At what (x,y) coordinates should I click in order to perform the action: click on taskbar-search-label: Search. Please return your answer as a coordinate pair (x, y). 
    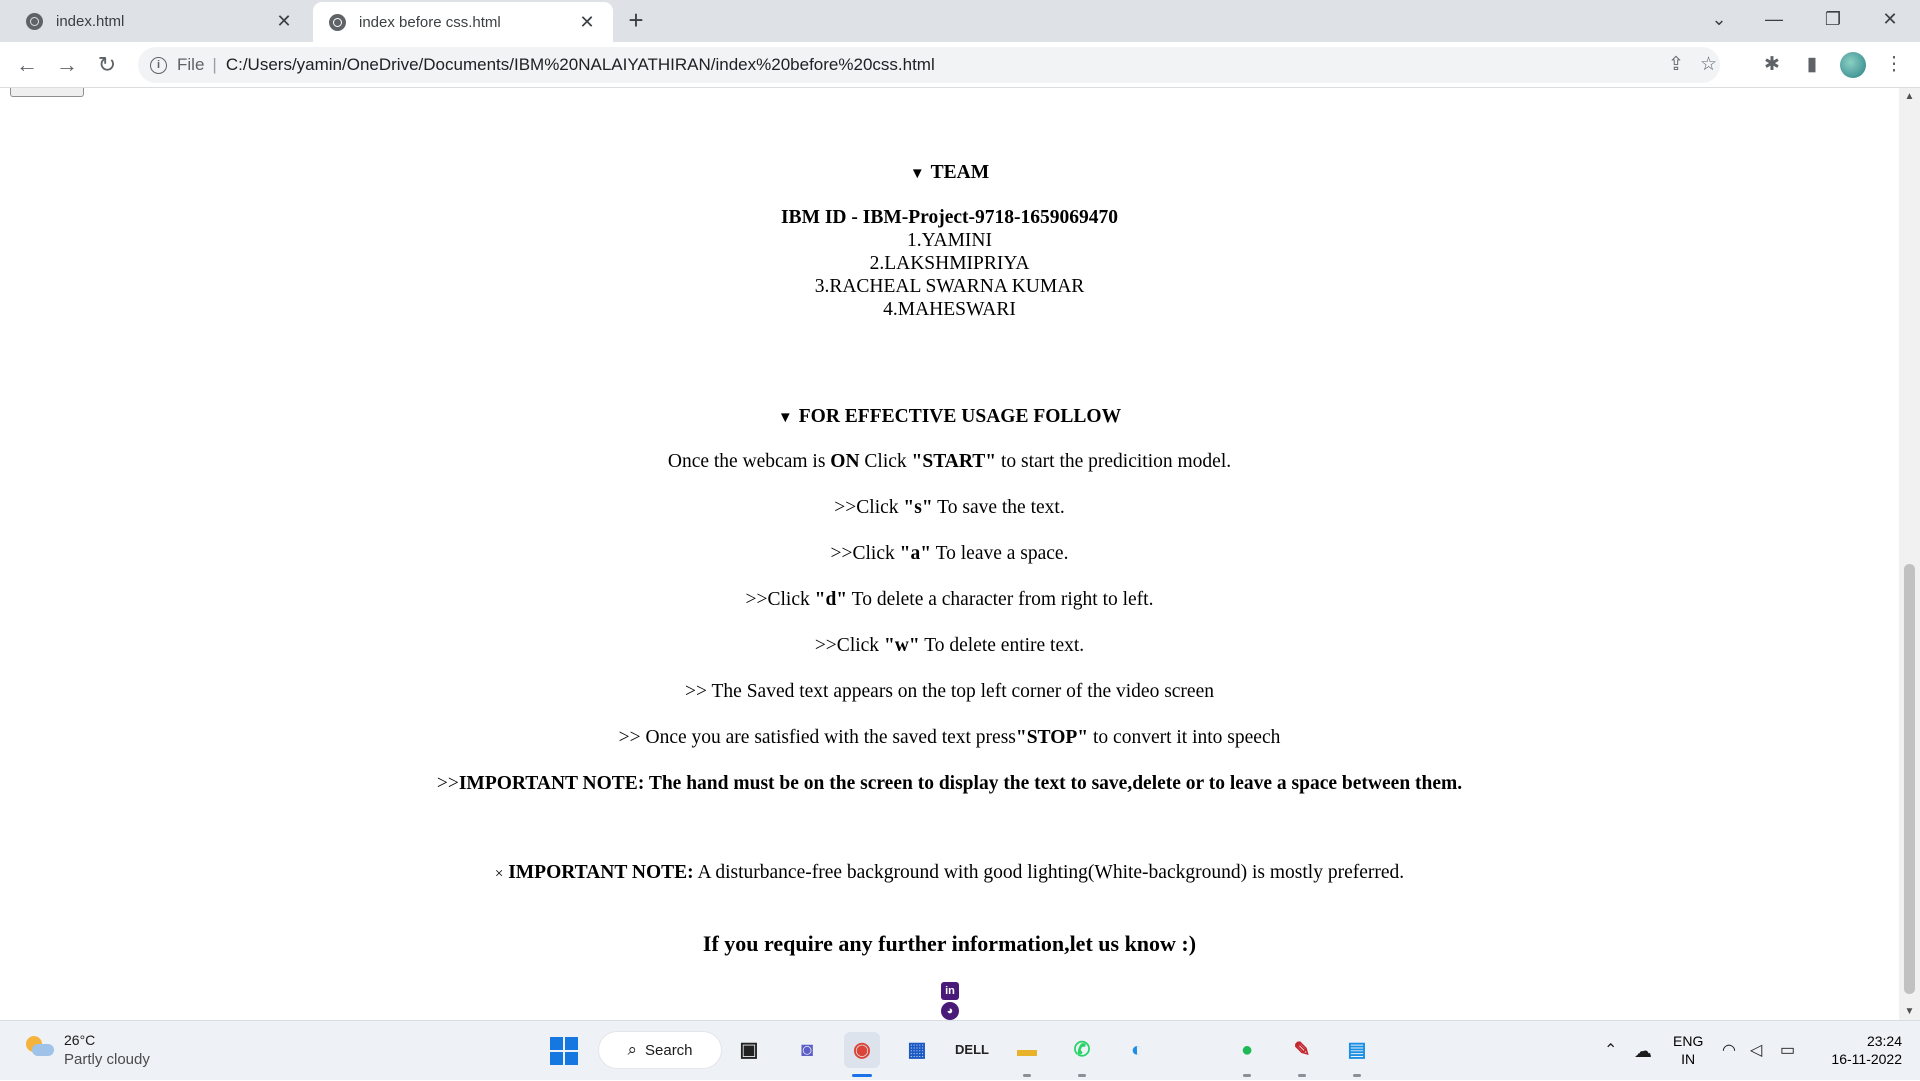
    Looking at the image, I should click on (669, 1050).